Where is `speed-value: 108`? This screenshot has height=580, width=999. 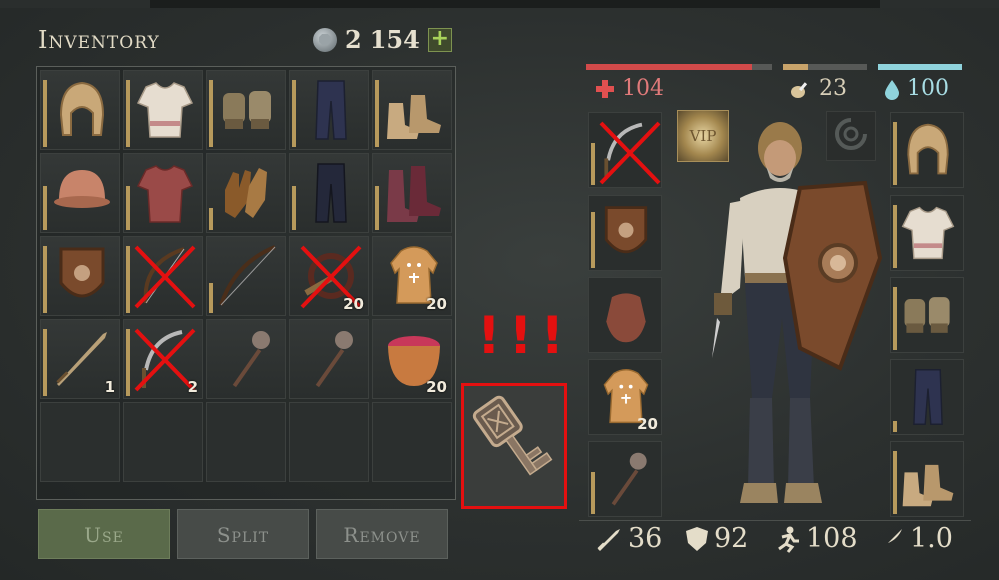 speed-value: 108 is located at coordinates (832, 538).